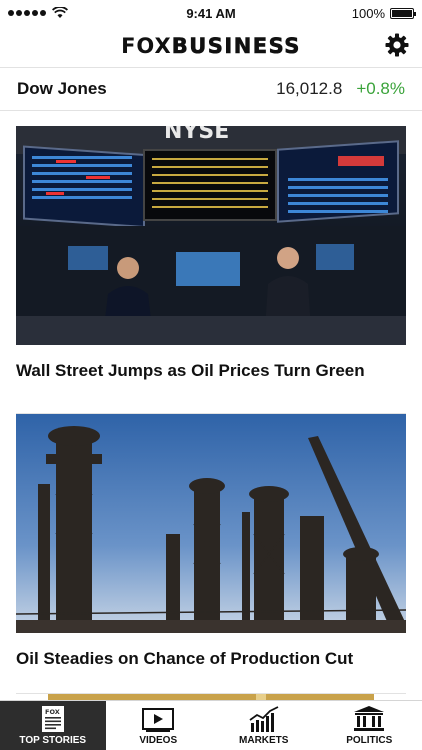  I want to click on newspaper-icon: FOX, so click(52, 719).